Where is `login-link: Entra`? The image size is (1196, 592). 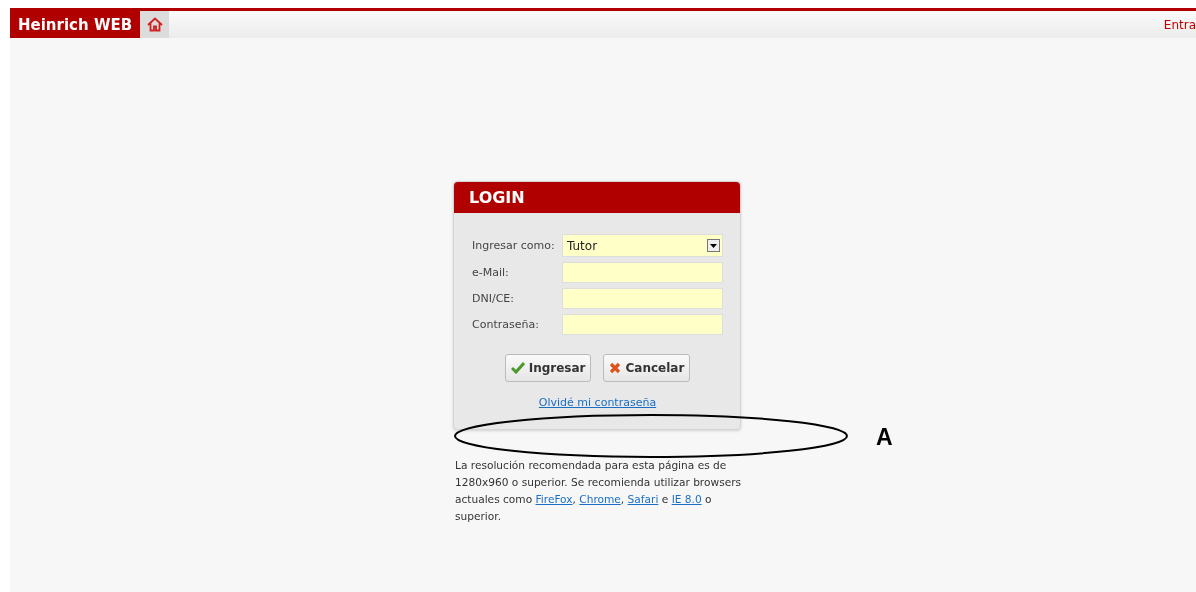 login-link: Entra is located at coordinates (1179, 24).